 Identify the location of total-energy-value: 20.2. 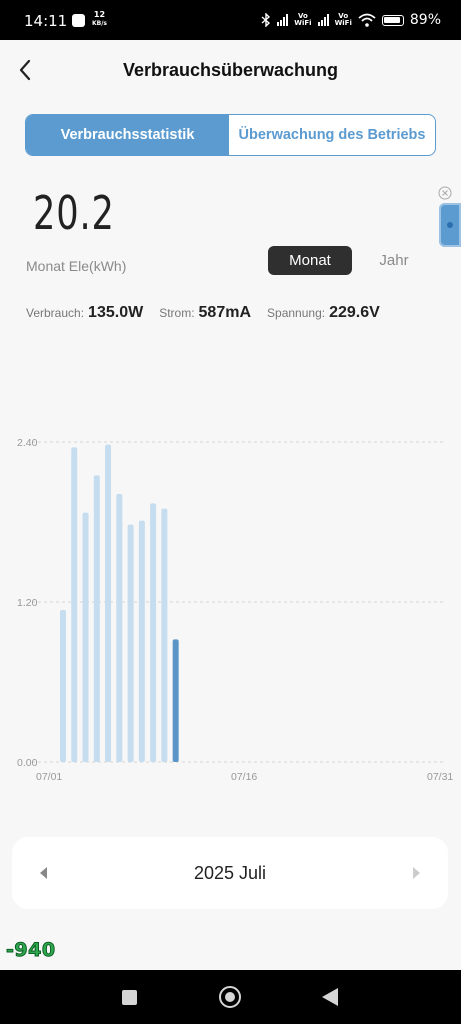
(74, 213).